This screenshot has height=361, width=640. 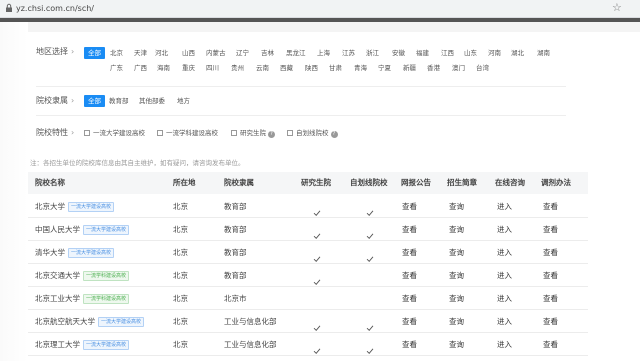 What do you see at coordinates (617, 8) in the screenshot?
I see `bookmark-star-icon: ☆` at bounding box center [617, 8].